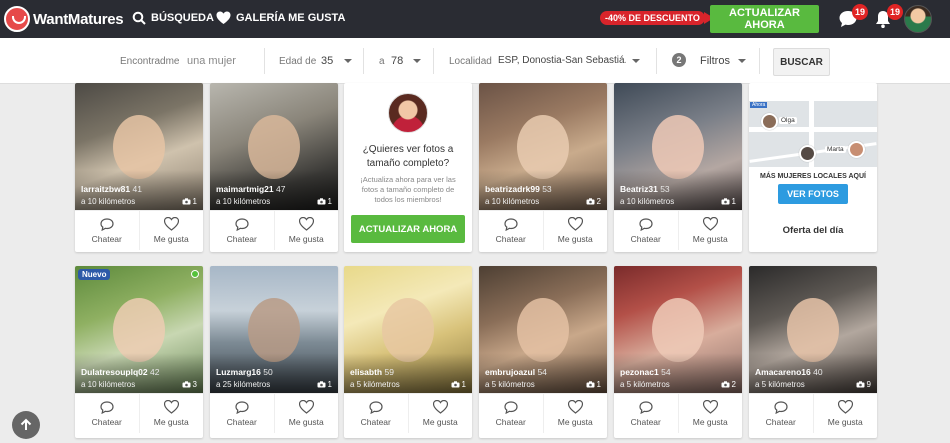 This screenshot has width=950, height=443. What do you see at coordinates (211, 61) in the screenshot?
I see `find-select: una mujer` at bounding box center [211, 61].